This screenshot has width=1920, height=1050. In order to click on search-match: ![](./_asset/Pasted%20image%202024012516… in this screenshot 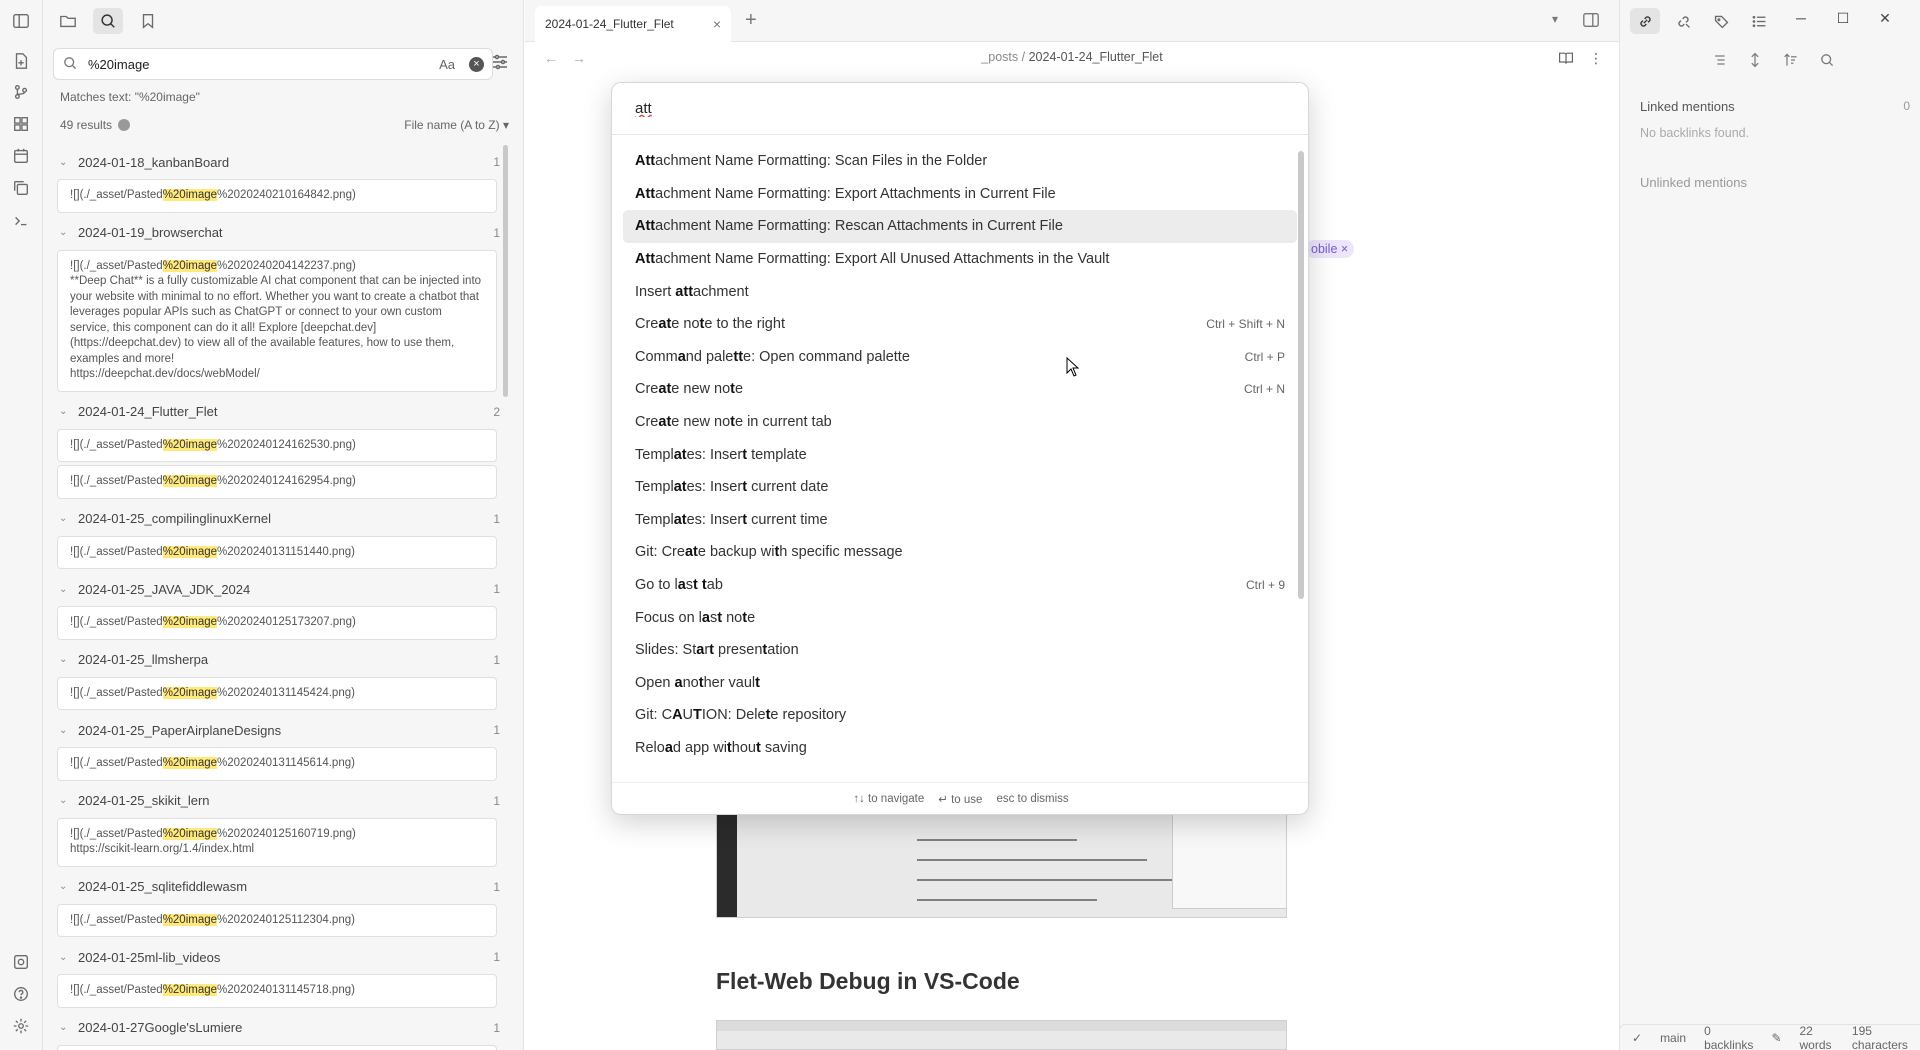, I will do `click(277, 842)`.